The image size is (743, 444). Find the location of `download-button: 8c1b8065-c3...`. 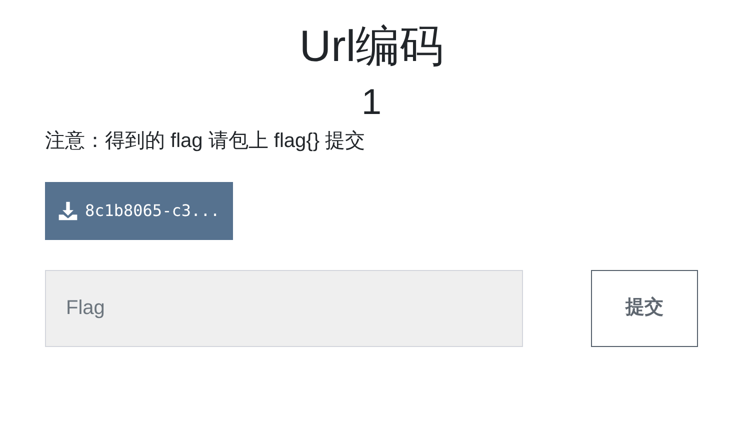

download-button: 8c1b8065-c3... is located at coordinates (139, 211).